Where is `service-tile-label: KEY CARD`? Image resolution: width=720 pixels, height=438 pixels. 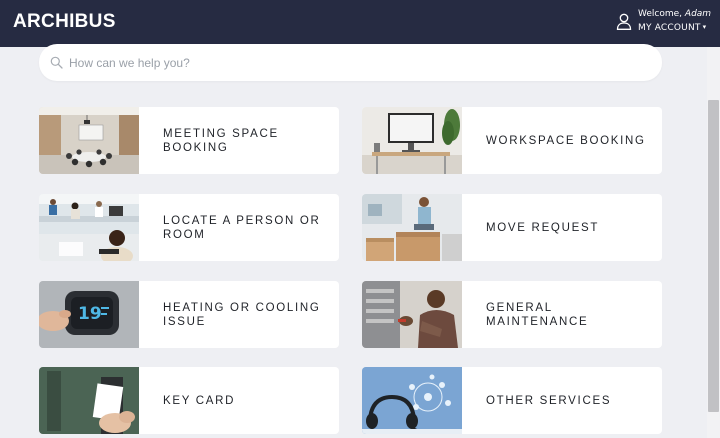
service-tile-label: KEY CARD is located at coordinates (199, 400).